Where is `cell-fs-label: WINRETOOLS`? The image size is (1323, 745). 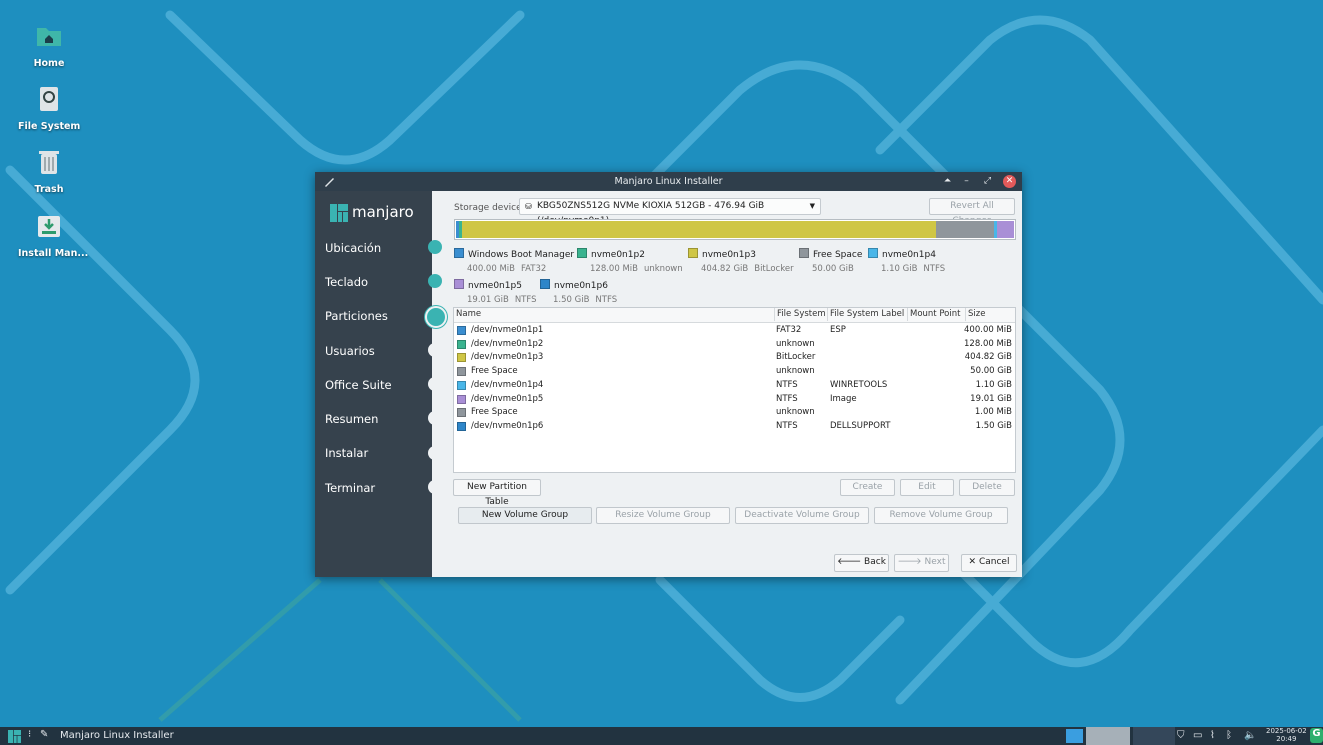 cell-fs-label: WINRETOOLS is located at coordinates (859, 384).